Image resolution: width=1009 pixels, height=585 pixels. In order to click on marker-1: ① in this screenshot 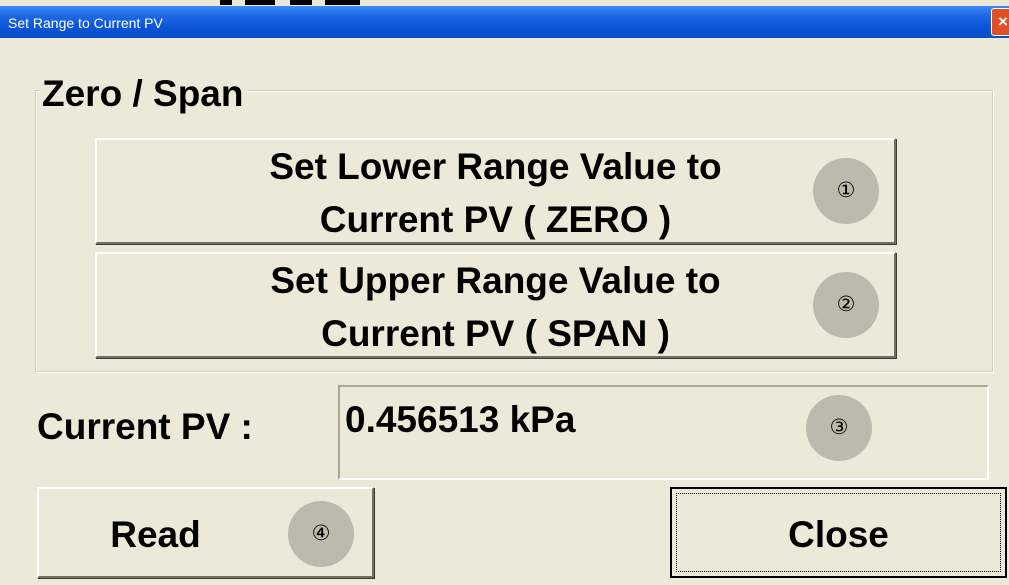, I will do `click(846, 191)`.